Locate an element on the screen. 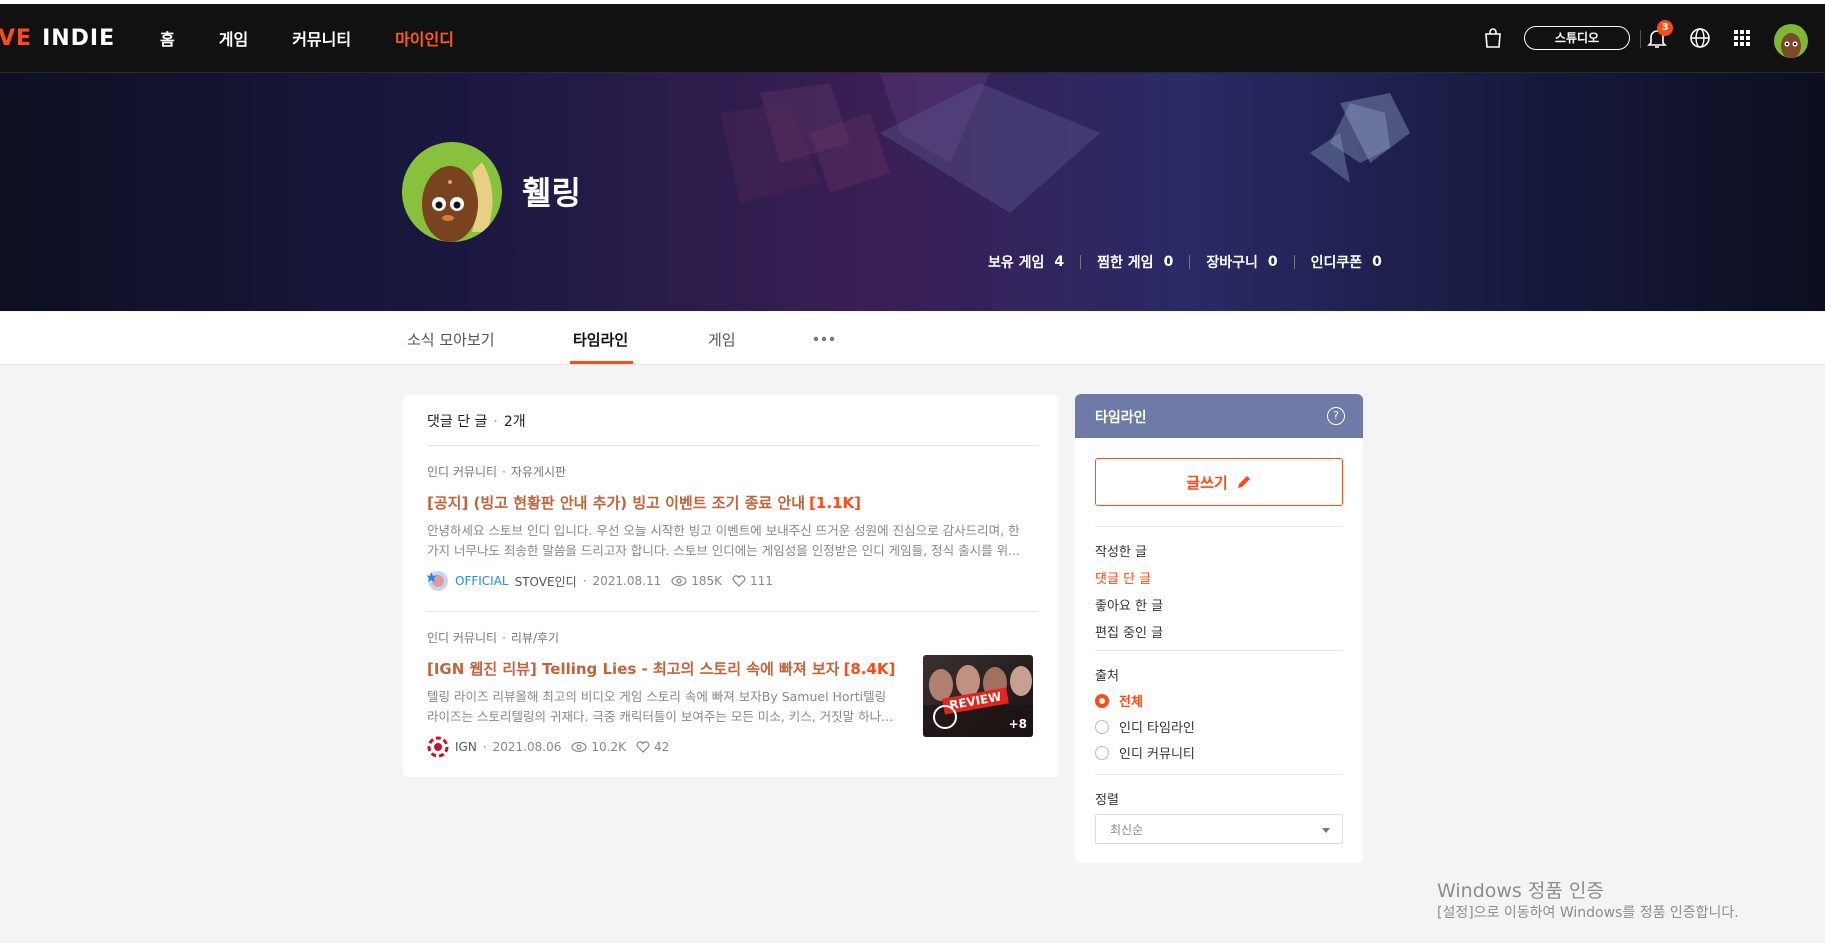  logo-text-stove: VE is located at coordinates (16, 38).